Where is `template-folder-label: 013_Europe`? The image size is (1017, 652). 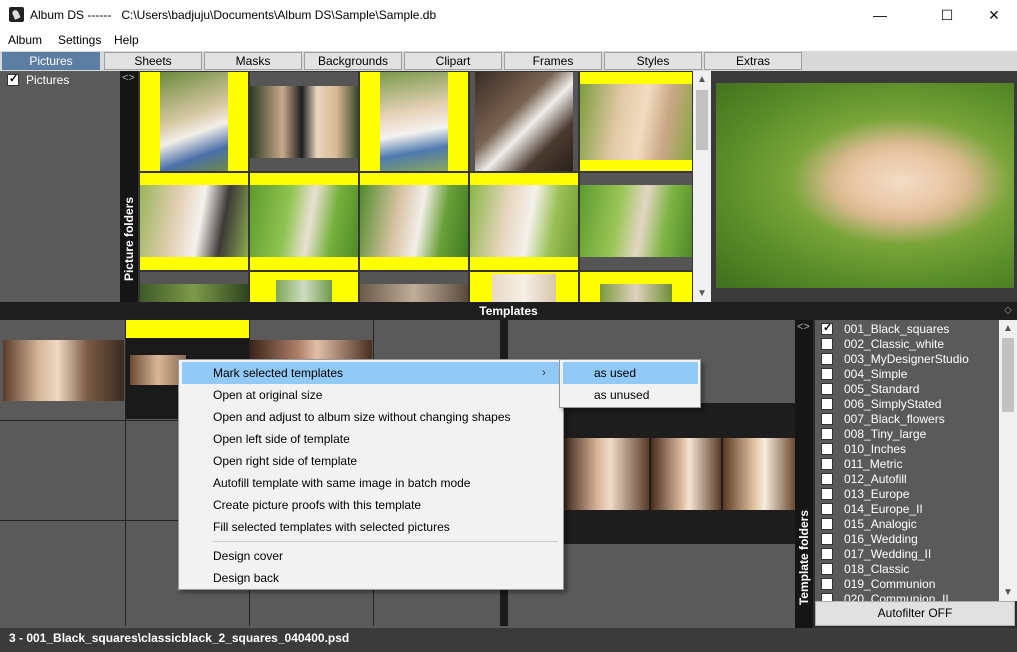
template-folder-label: 013_Europe is located at coordinates (877, 494).